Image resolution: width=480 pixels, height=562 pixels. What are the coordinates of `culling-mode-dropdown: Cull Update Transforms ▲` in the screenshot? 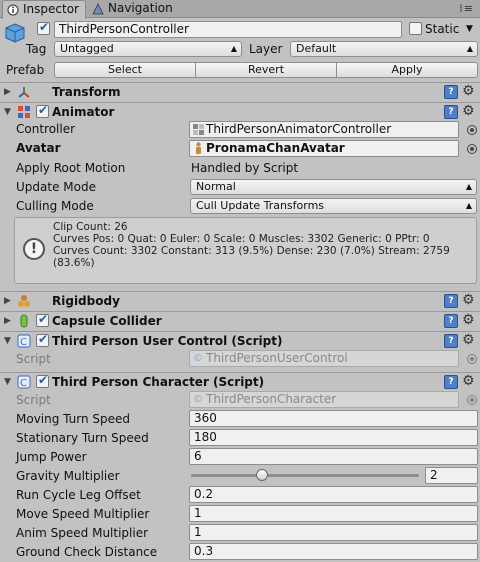 It's located at (333, 206).